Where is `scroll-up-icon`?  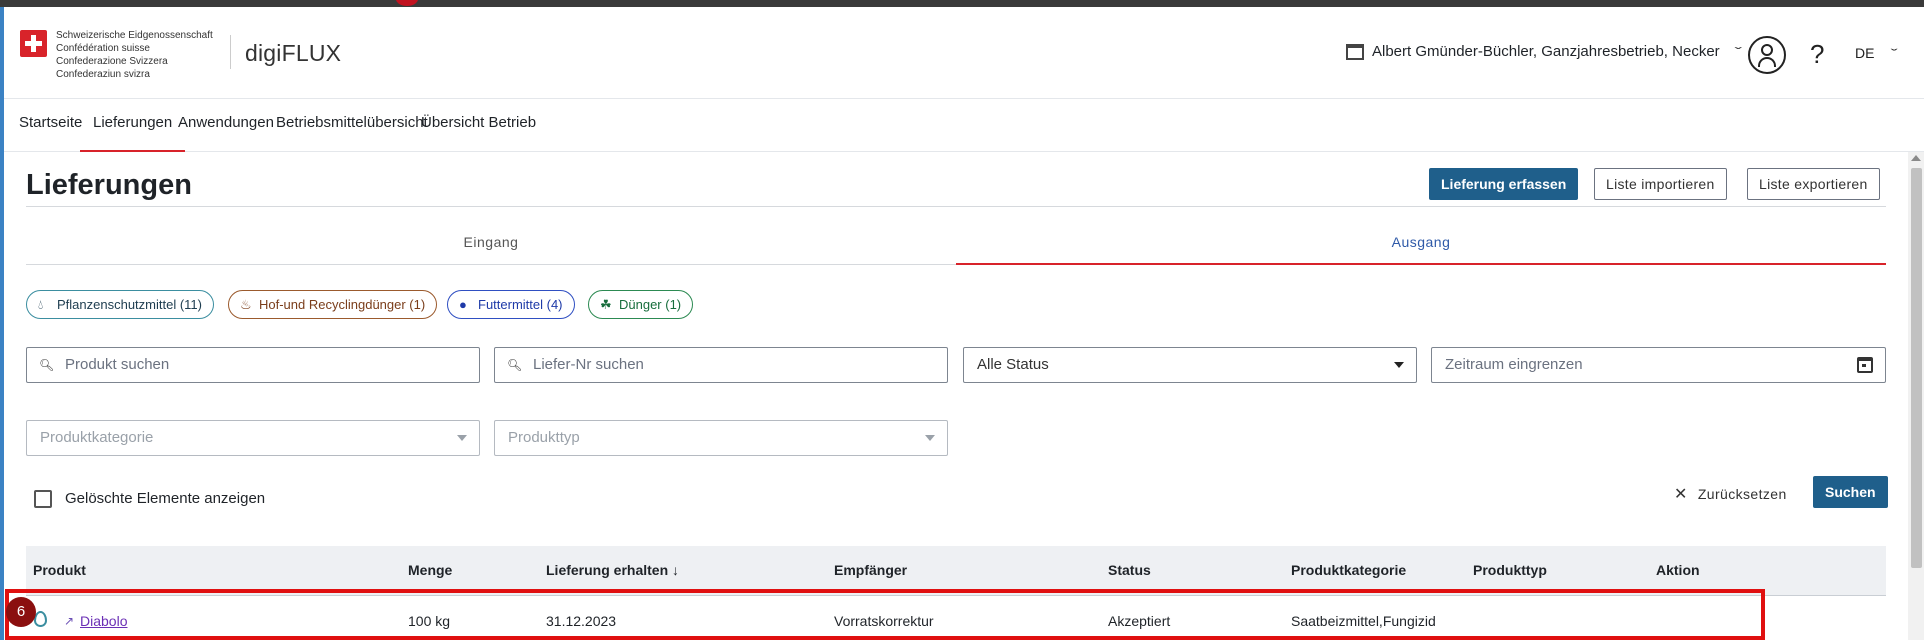
scroll-up-icon is located at coordinates (1916, 158).